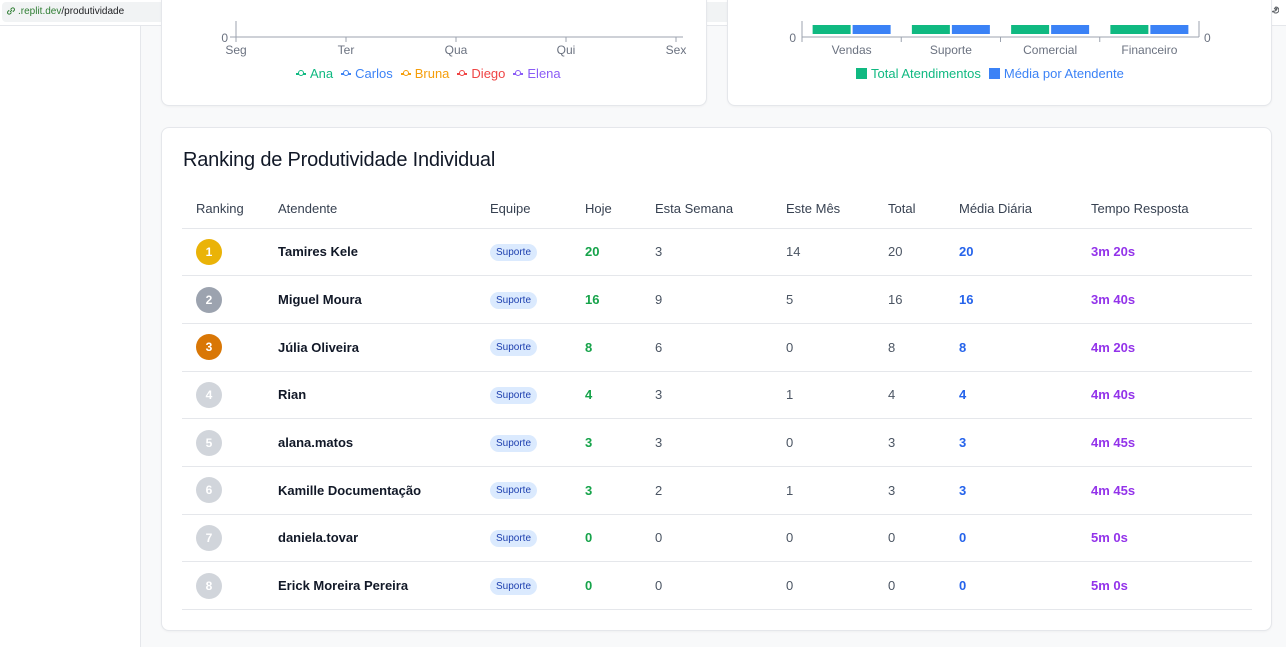  I want to click on rank-cell: 8, so click(230, 585).